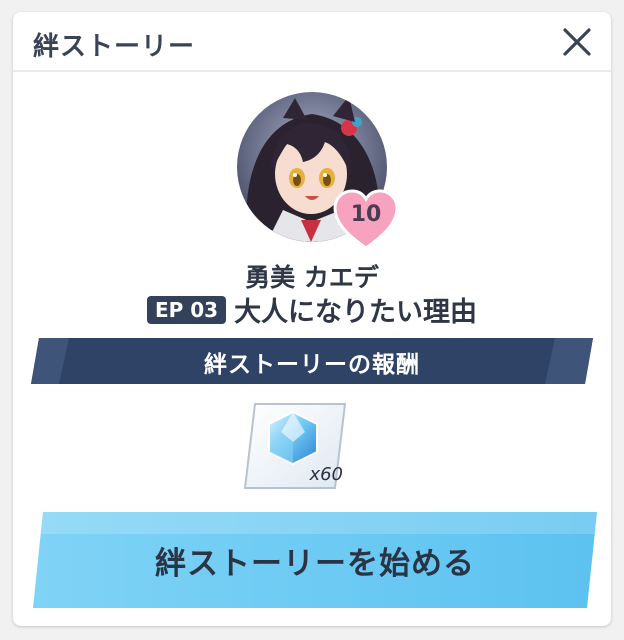  What do you see at coordinates (114, 47) in the screenshot?
I see `dialog-title: 絆ストーリー` at bounding box center [114, 47].